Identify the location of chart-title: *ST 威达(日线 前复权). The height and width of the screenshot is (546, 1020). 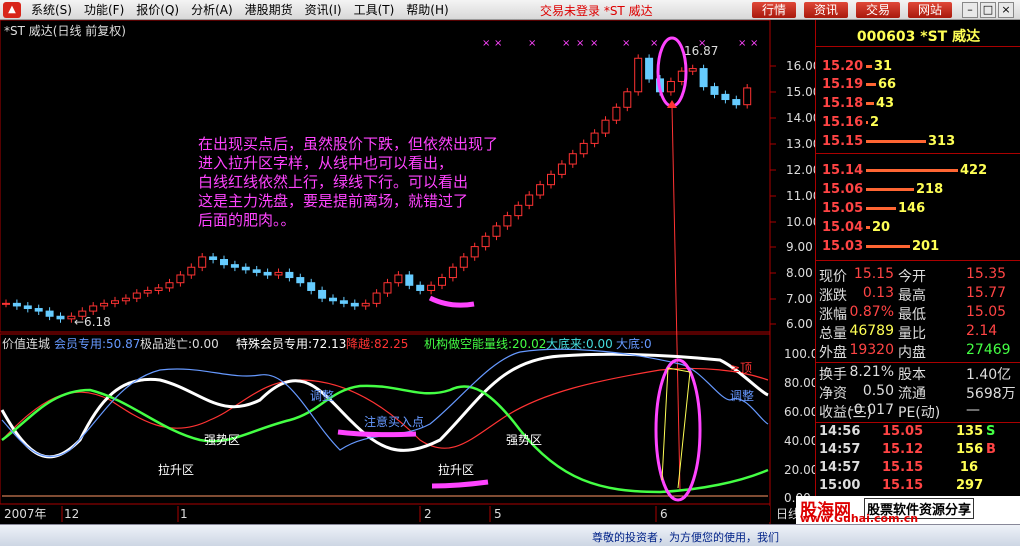
(65, 30).